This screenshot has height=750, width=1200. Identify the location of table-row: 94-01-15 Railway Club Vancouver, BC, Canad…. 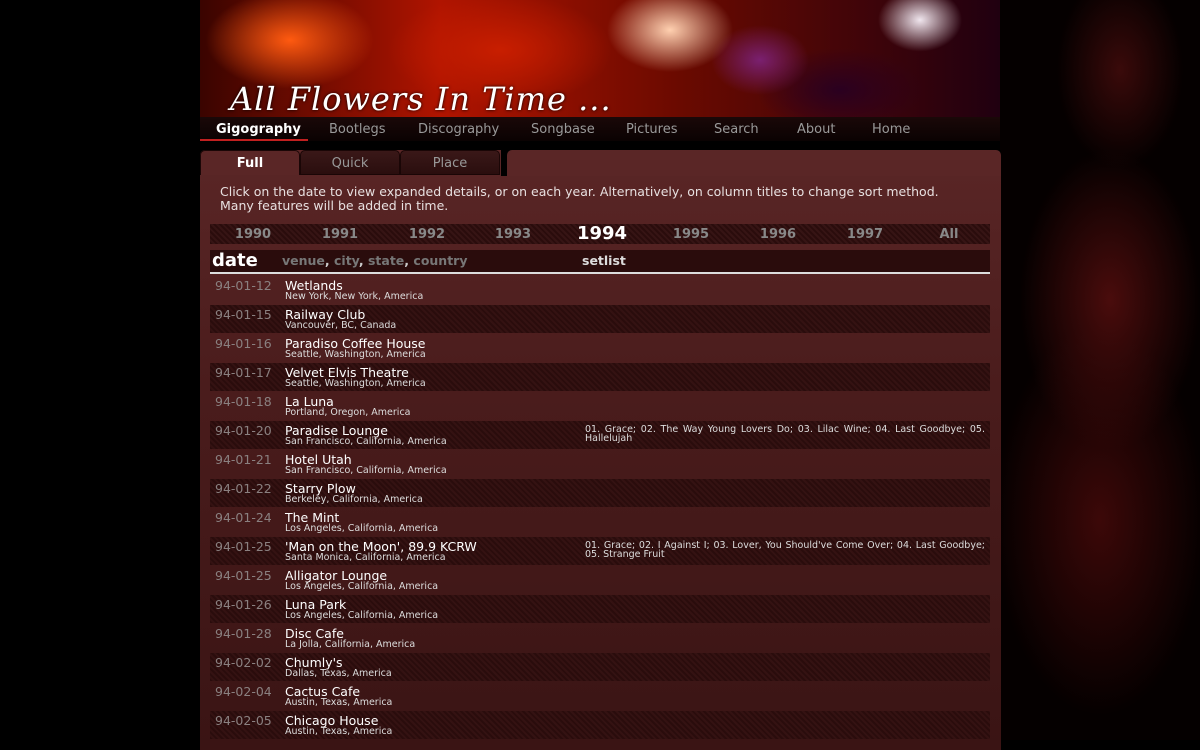
(600, 319).